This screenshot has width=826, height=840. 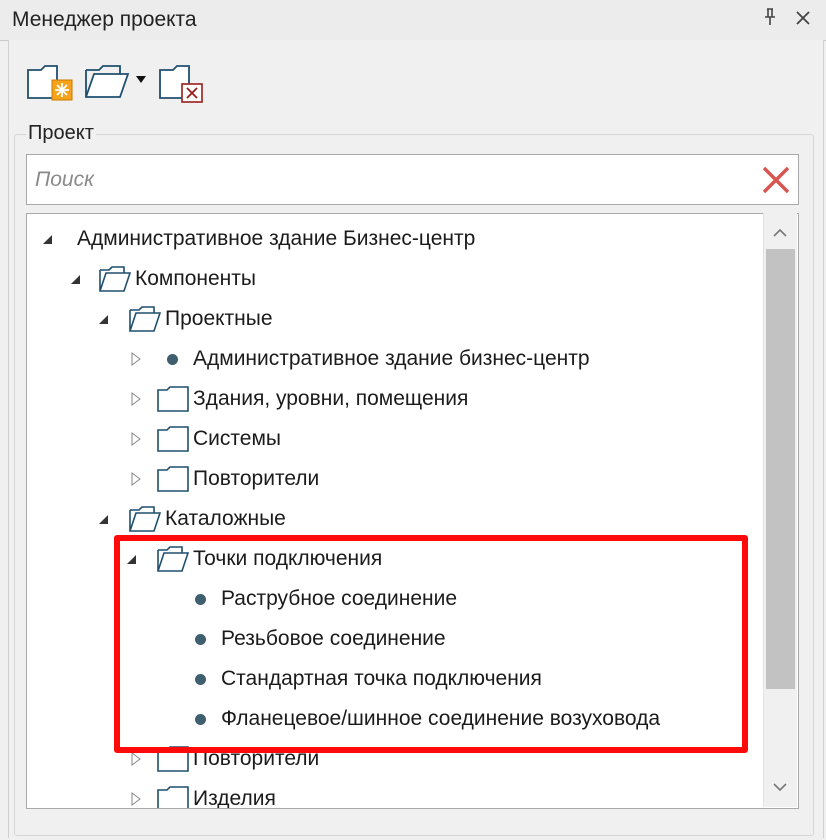 I want to click on tree-node: Системы, so click(x=397, y=439).